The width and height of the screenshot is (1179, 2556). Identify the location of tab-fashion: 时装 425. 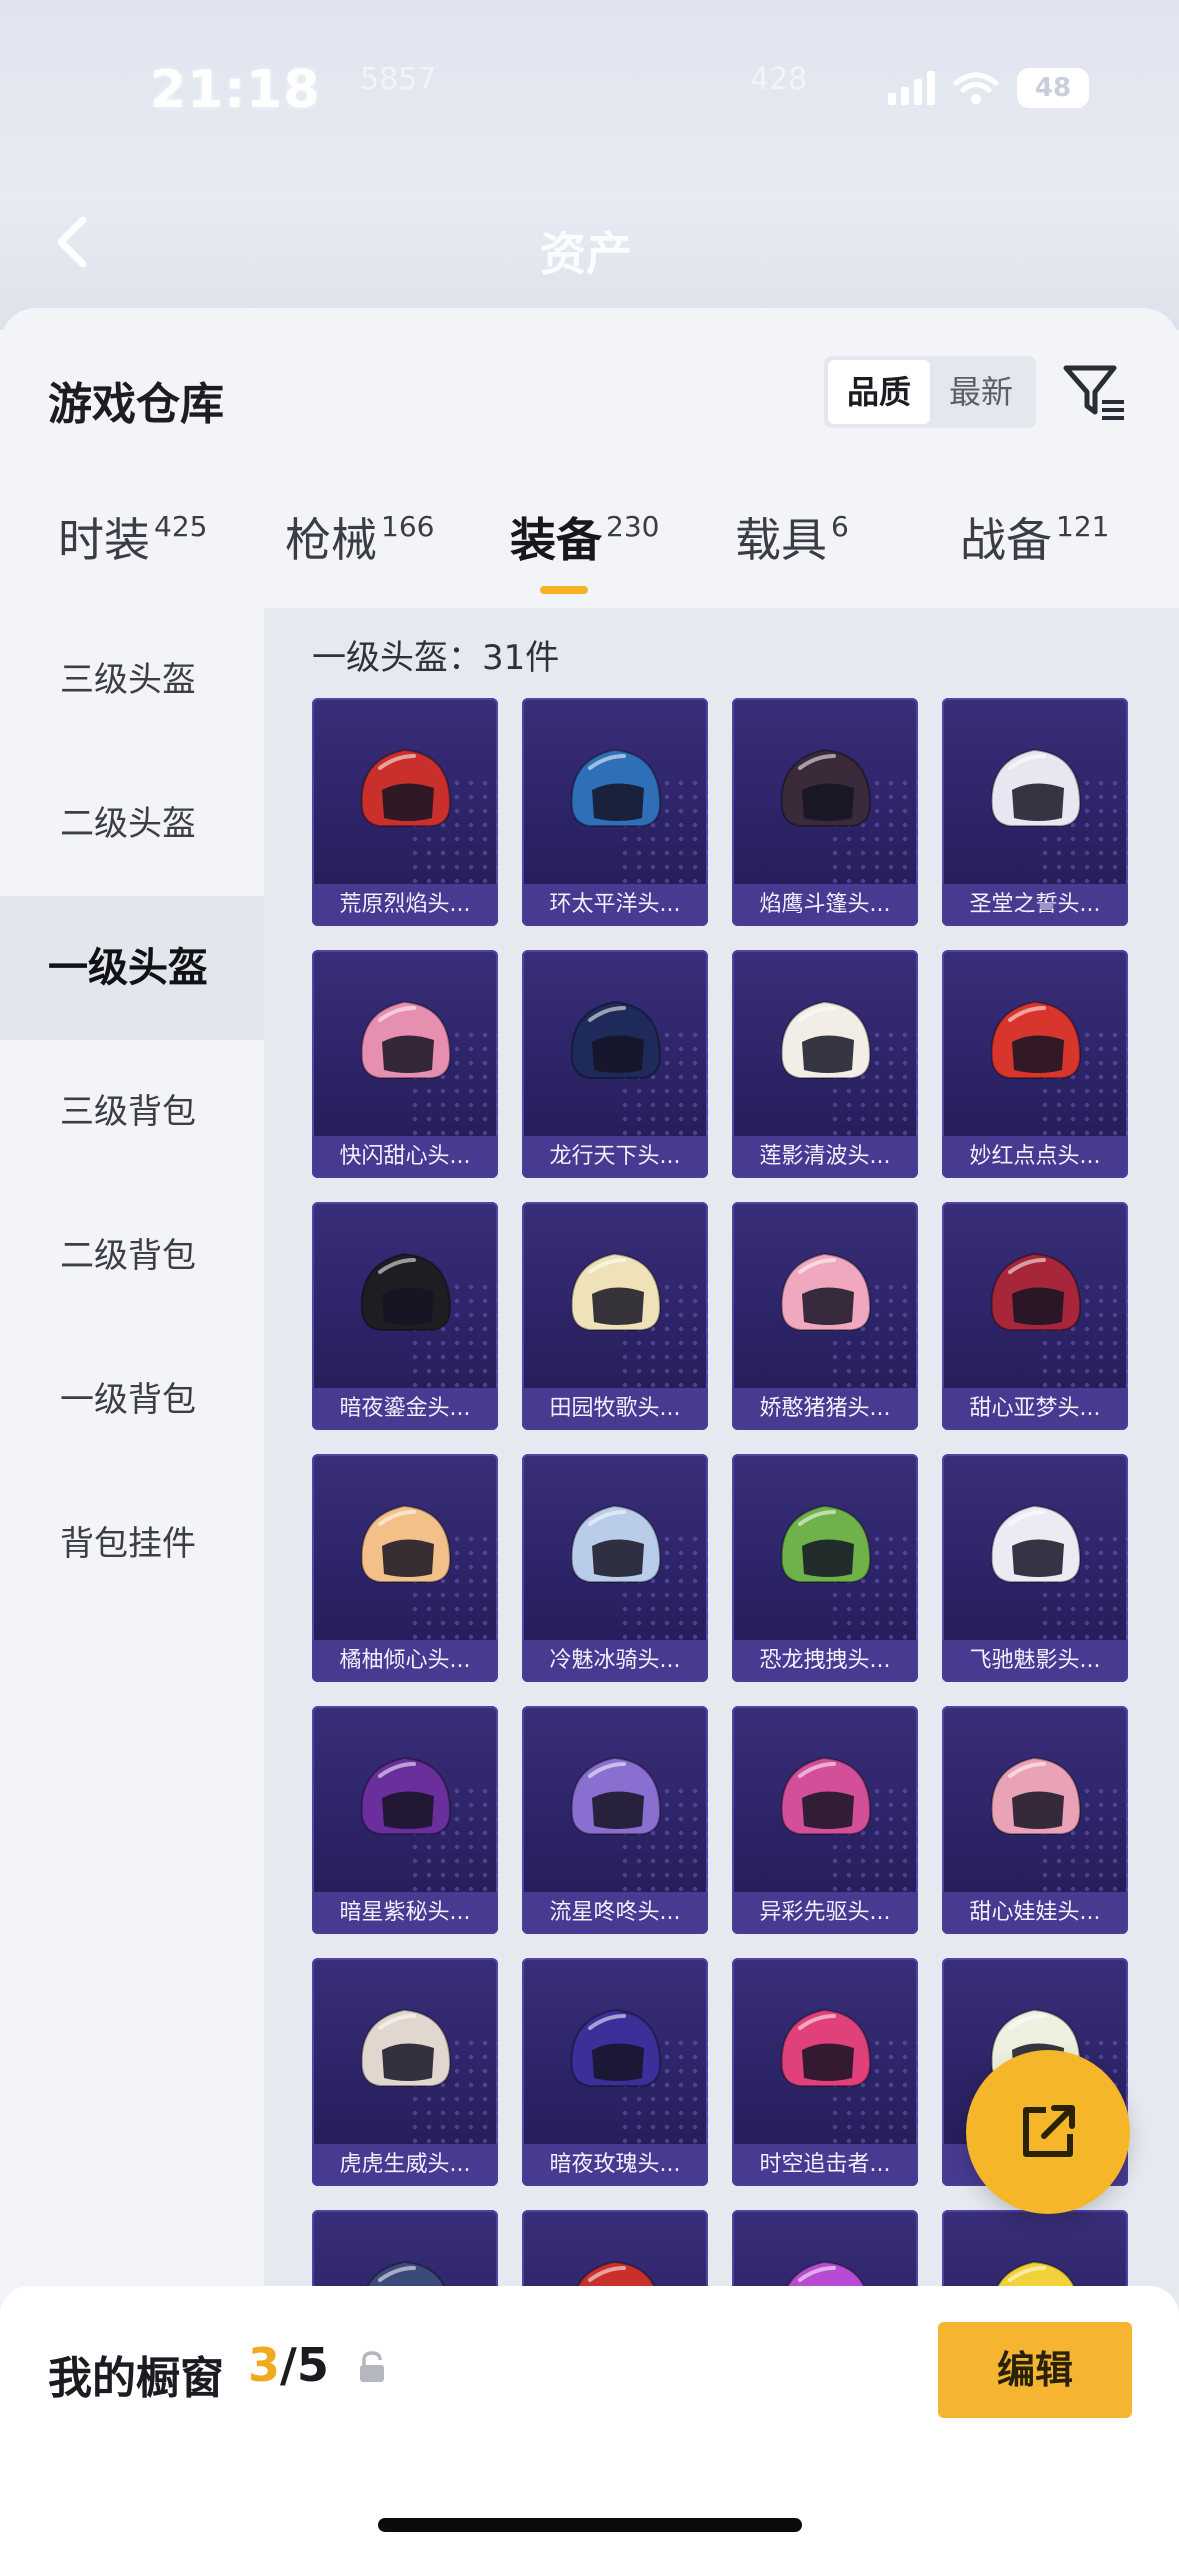
(132, 554).